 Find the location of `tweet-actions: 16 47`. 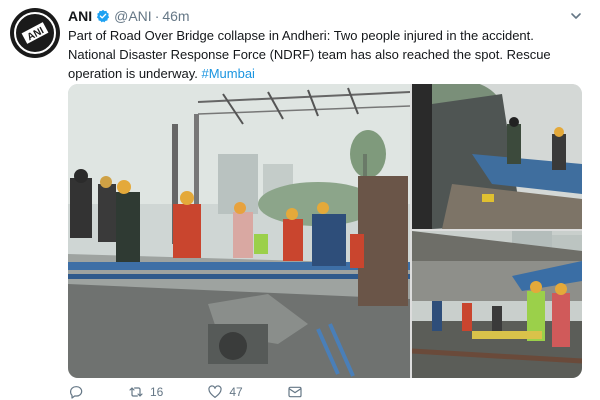

tweet-actions: 16 47 is located at coordinates (268, 392).